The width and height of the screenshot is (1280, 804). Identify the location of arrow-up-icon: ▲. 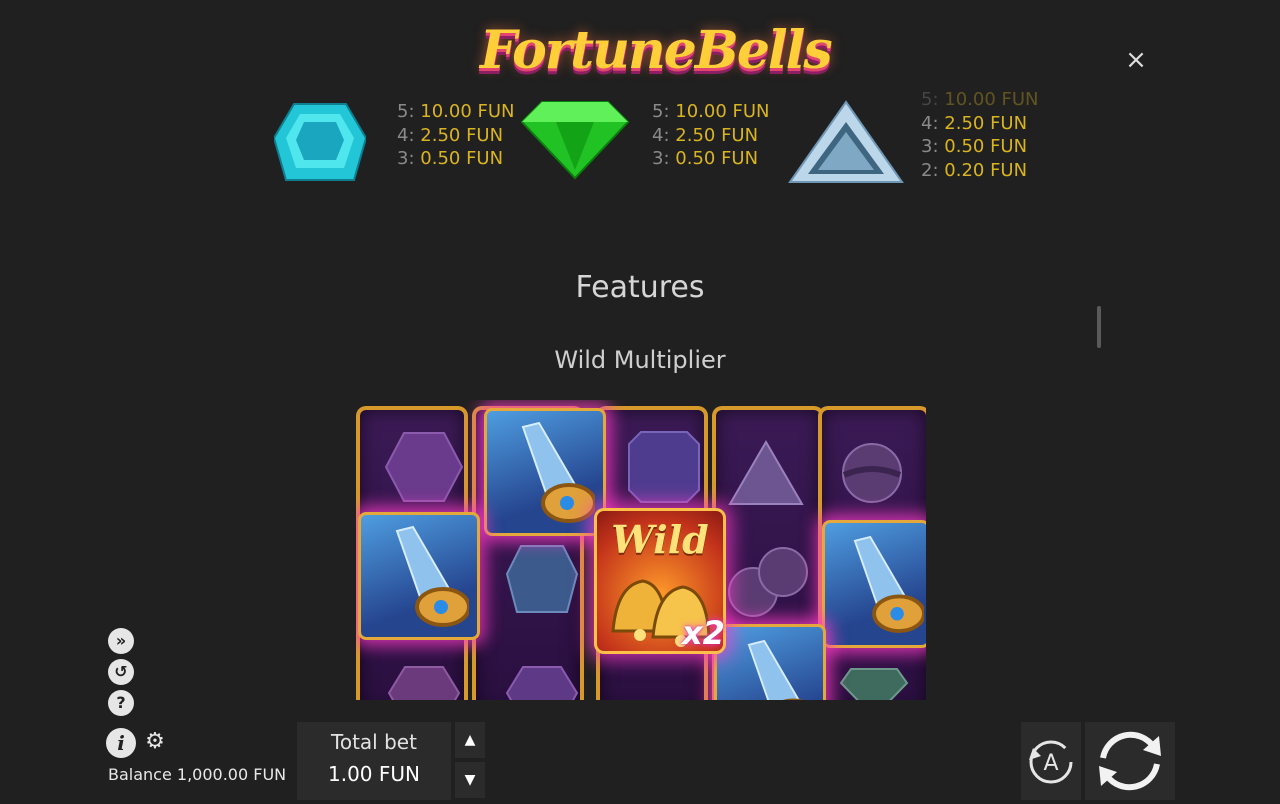
(470, 740).